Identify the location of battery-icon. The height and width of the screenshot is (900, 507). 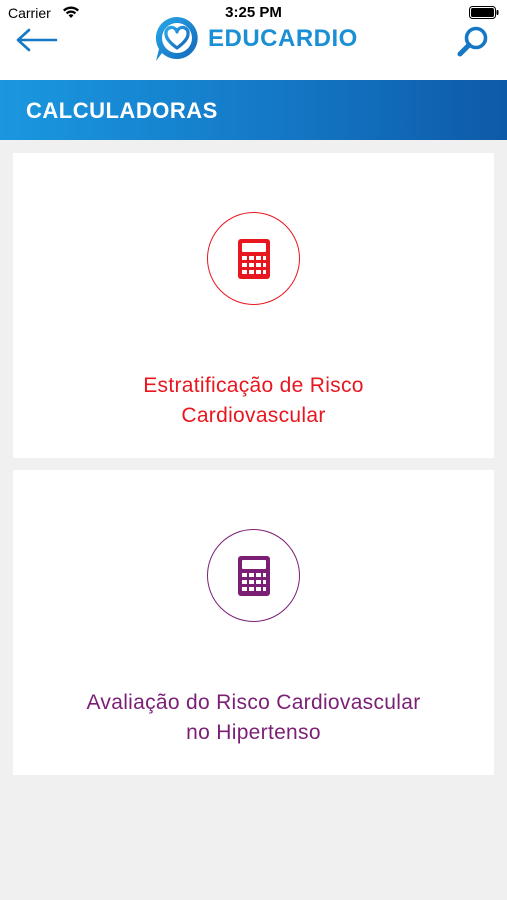
(484, 12).